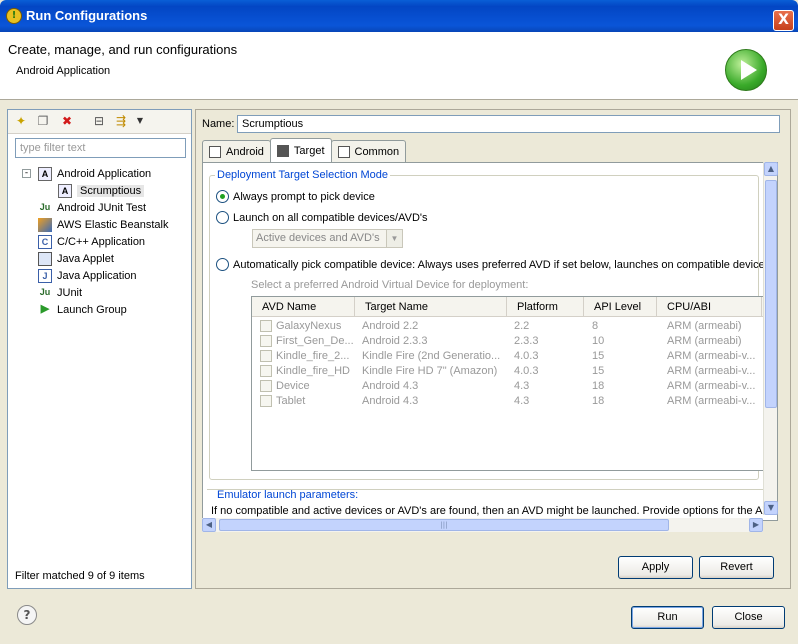 This screenshot has height=644, width=798. What do you see at coordinates (736, 567) in the screenshot?
I see `revert-button: Revert` at bounding box center [736, 567].